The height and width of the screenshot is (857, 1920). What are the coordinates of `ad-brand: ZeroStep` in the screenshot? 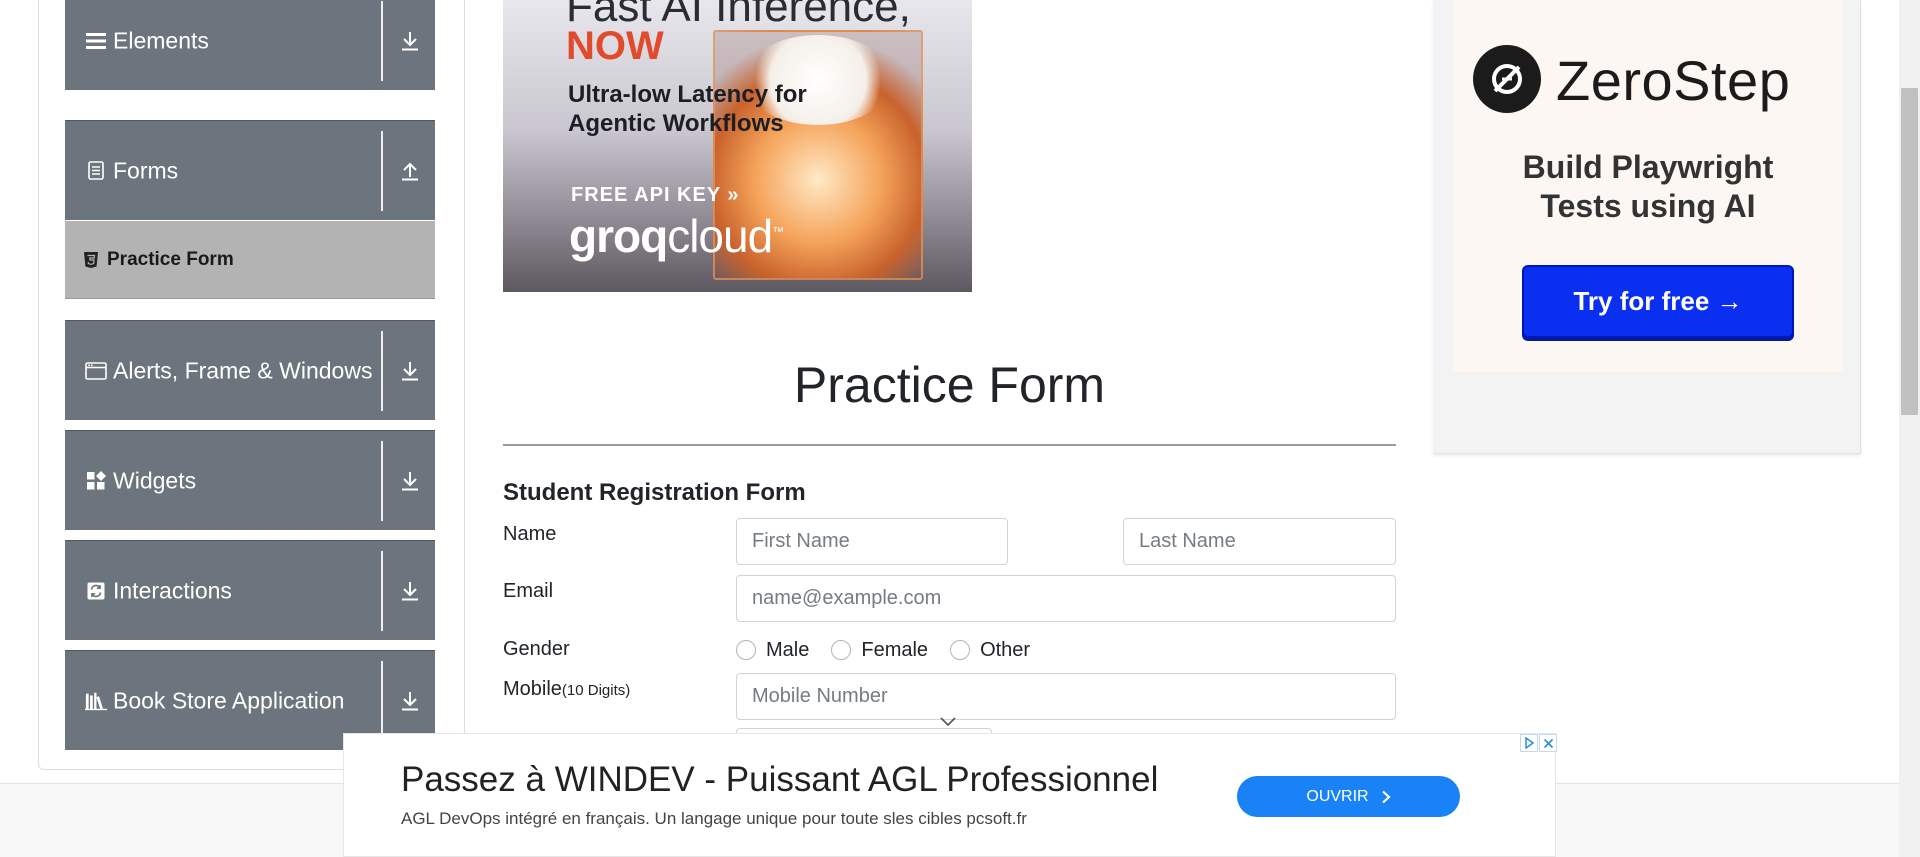 It's located at (1673, 80).